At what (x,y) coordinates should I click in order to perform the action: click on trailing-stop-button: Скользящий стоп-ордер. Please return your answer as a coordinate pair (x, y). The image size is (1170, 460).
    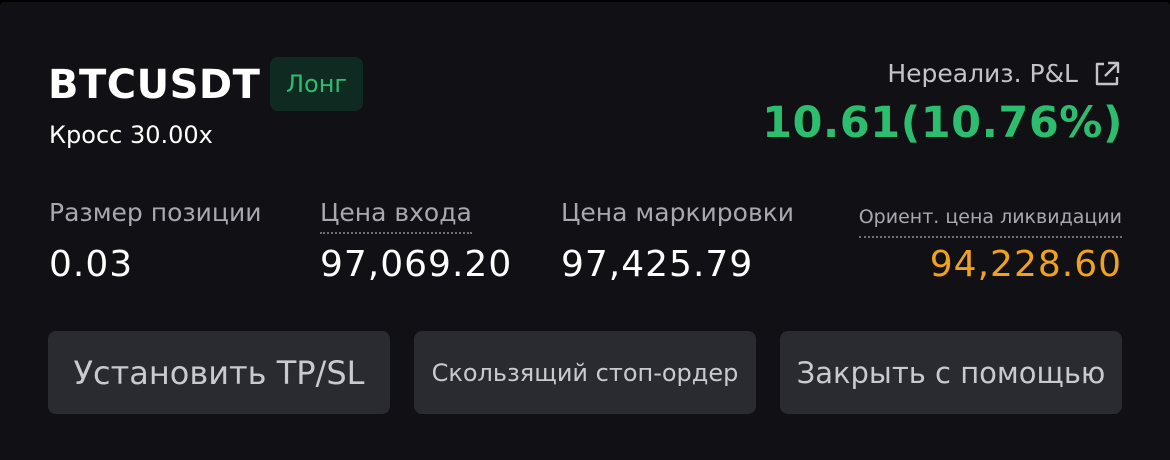
    Looking at the image, I should click on (585, 372).